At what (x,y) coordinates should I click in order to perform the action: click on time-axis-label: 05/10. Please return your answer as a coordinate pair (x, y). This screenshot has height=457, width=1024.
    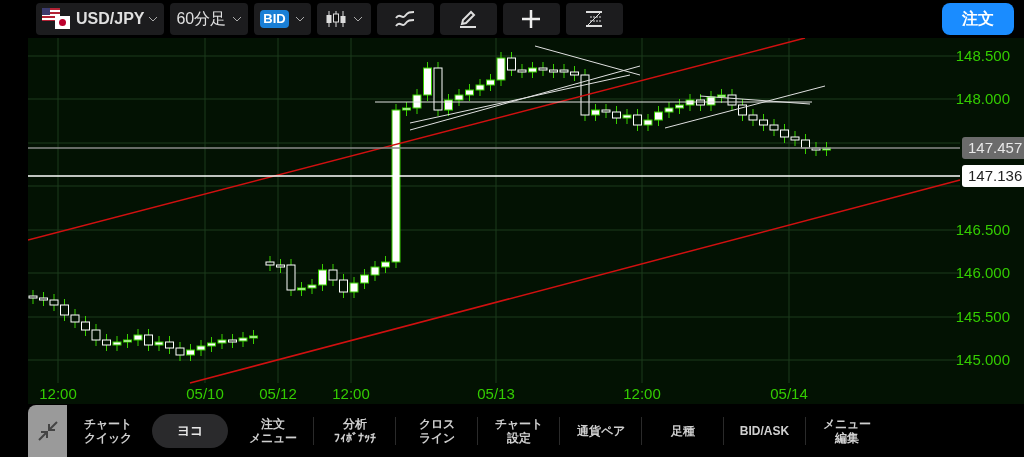
    Looking at the image, I should click on (205, 394).